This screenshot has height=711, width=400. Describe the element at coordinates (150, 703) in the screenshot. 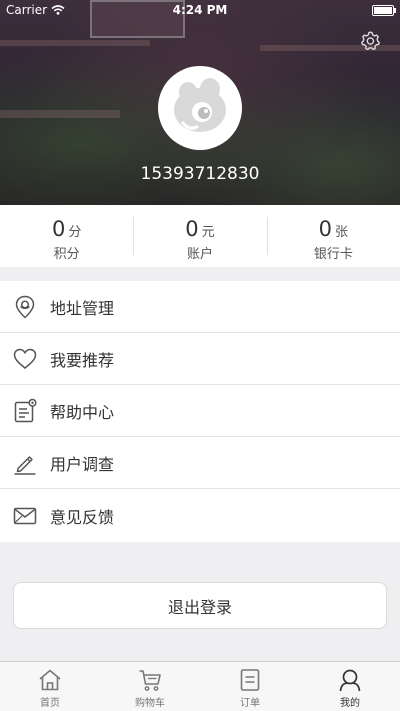

I see `tab-label: 购物车` at that location.